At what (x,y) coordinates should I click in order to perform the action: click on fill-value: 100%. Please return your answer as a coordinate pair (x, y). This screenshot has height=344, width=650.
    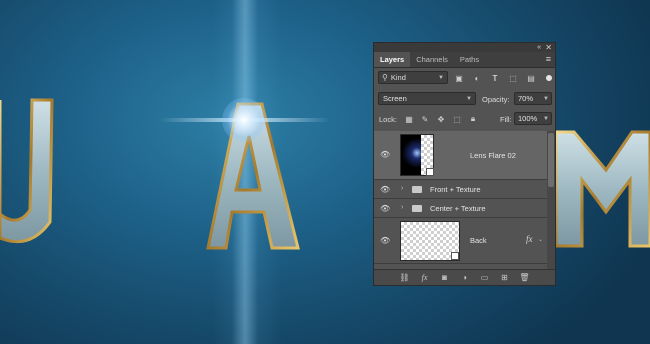
    Looking at the image, I should click on (528, 118).